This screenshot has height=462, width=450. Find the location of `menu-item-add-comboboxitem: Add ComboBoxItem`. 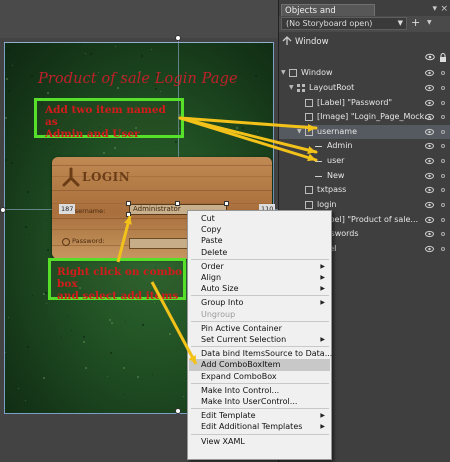

menu-item-add-comboboxitem: Add ComboBoxItem is located at coordinates (259, 365).